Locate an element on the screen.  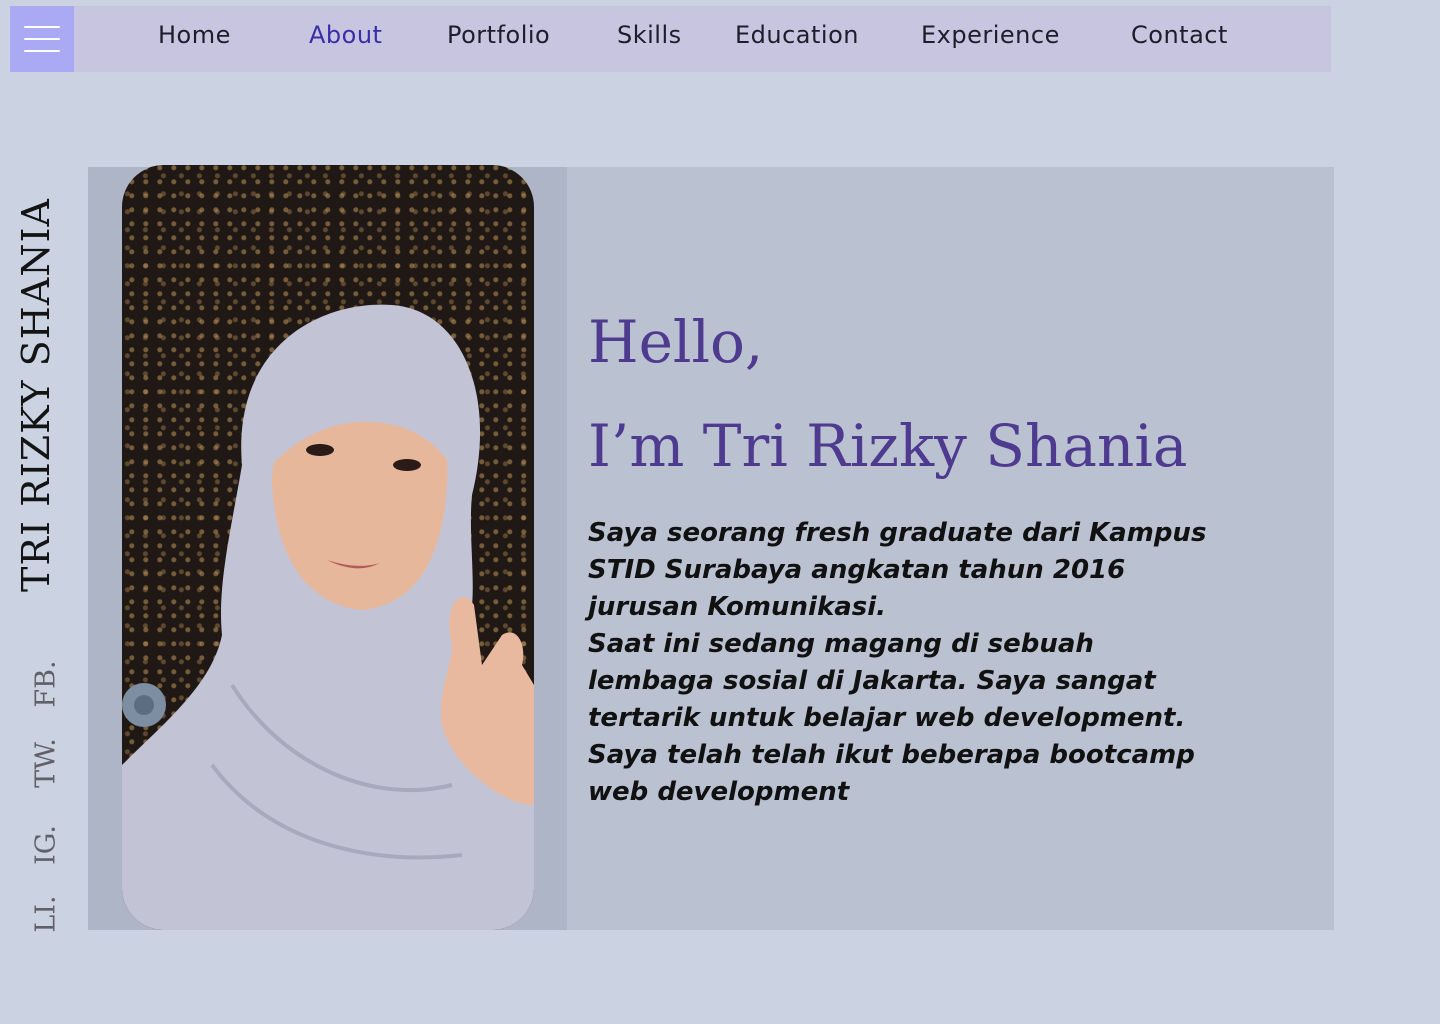
hamburger-menu-button is located at coordinates (42, 39).